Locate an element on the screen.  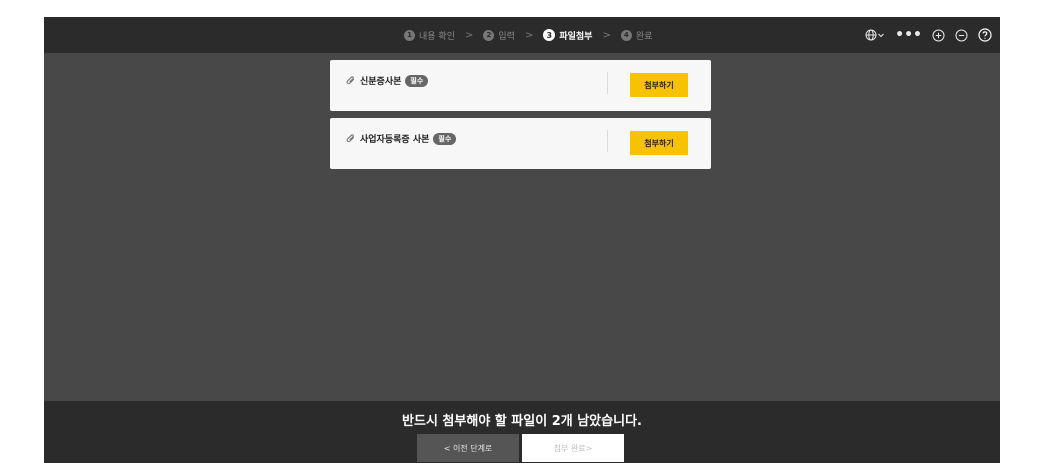
document-title: 사업자등록증 사본 is located at coordinates (395, 140).